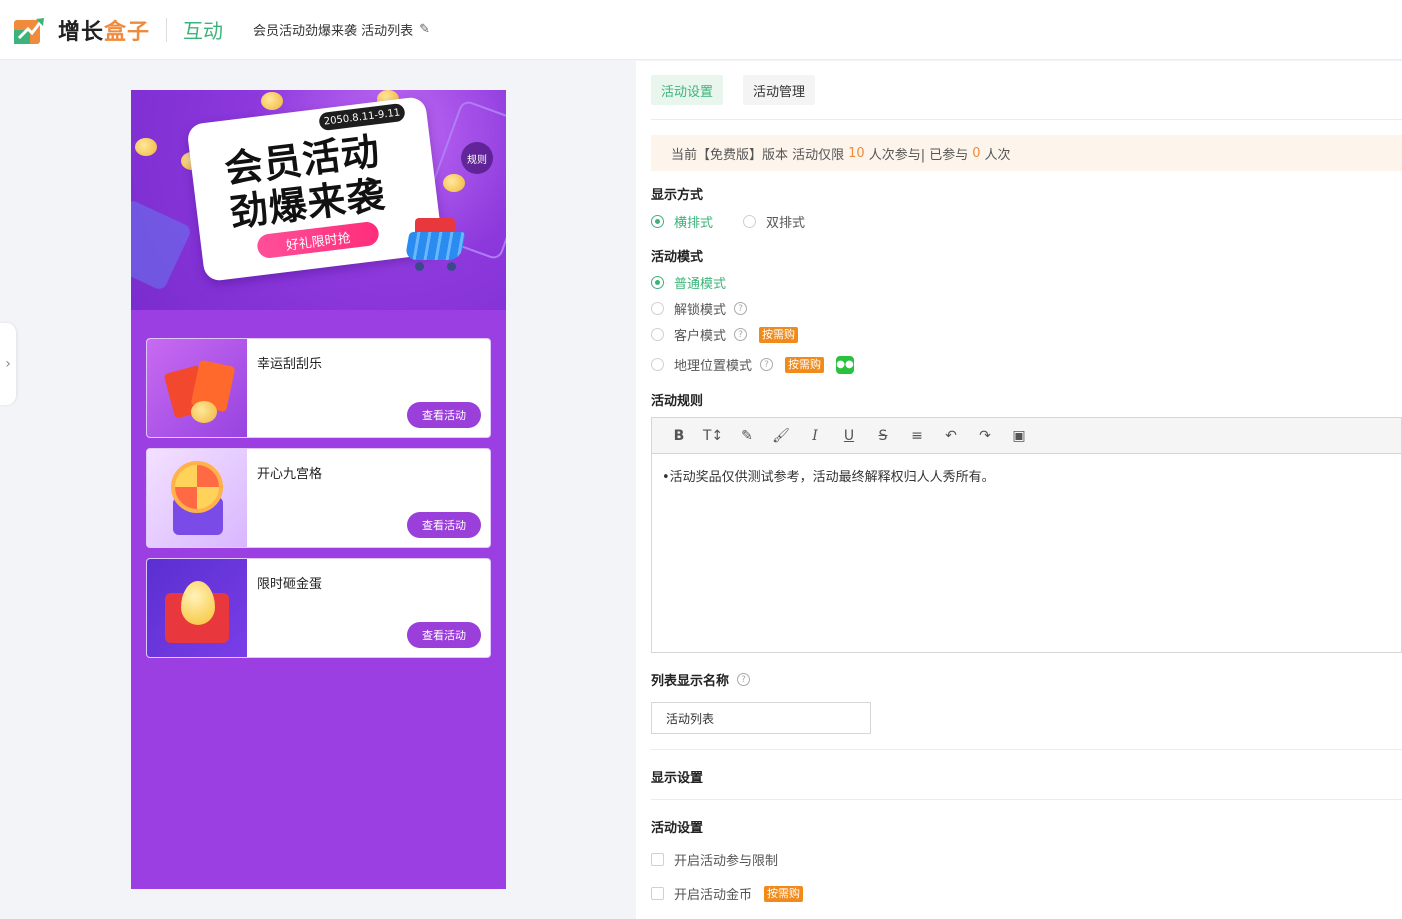 This screenshot has width=1402, height=919. What do you see at coordinates (203, 29) in the screenshot?
I see `module-name: 互动` at bounding box center [203, 29].